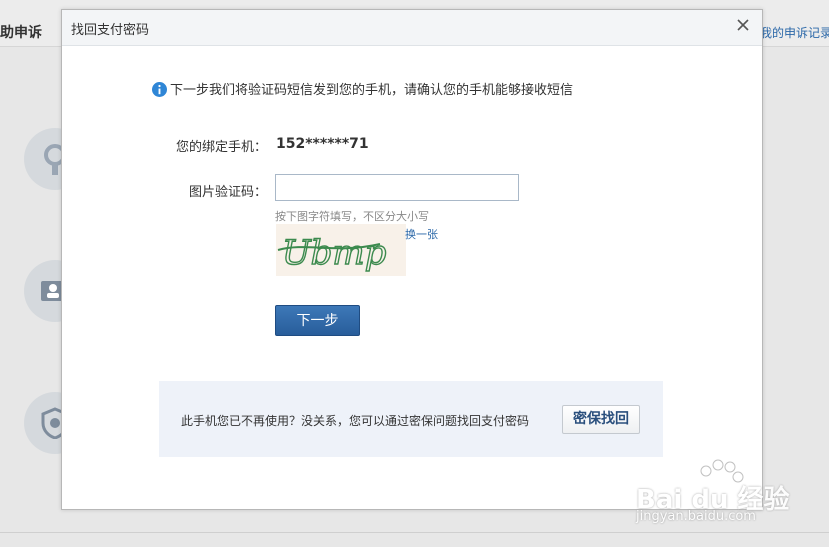 The width and height of the screenshot is (829, 547). I want to click on captcha-label: 图片验证码：, so click(227, 192).